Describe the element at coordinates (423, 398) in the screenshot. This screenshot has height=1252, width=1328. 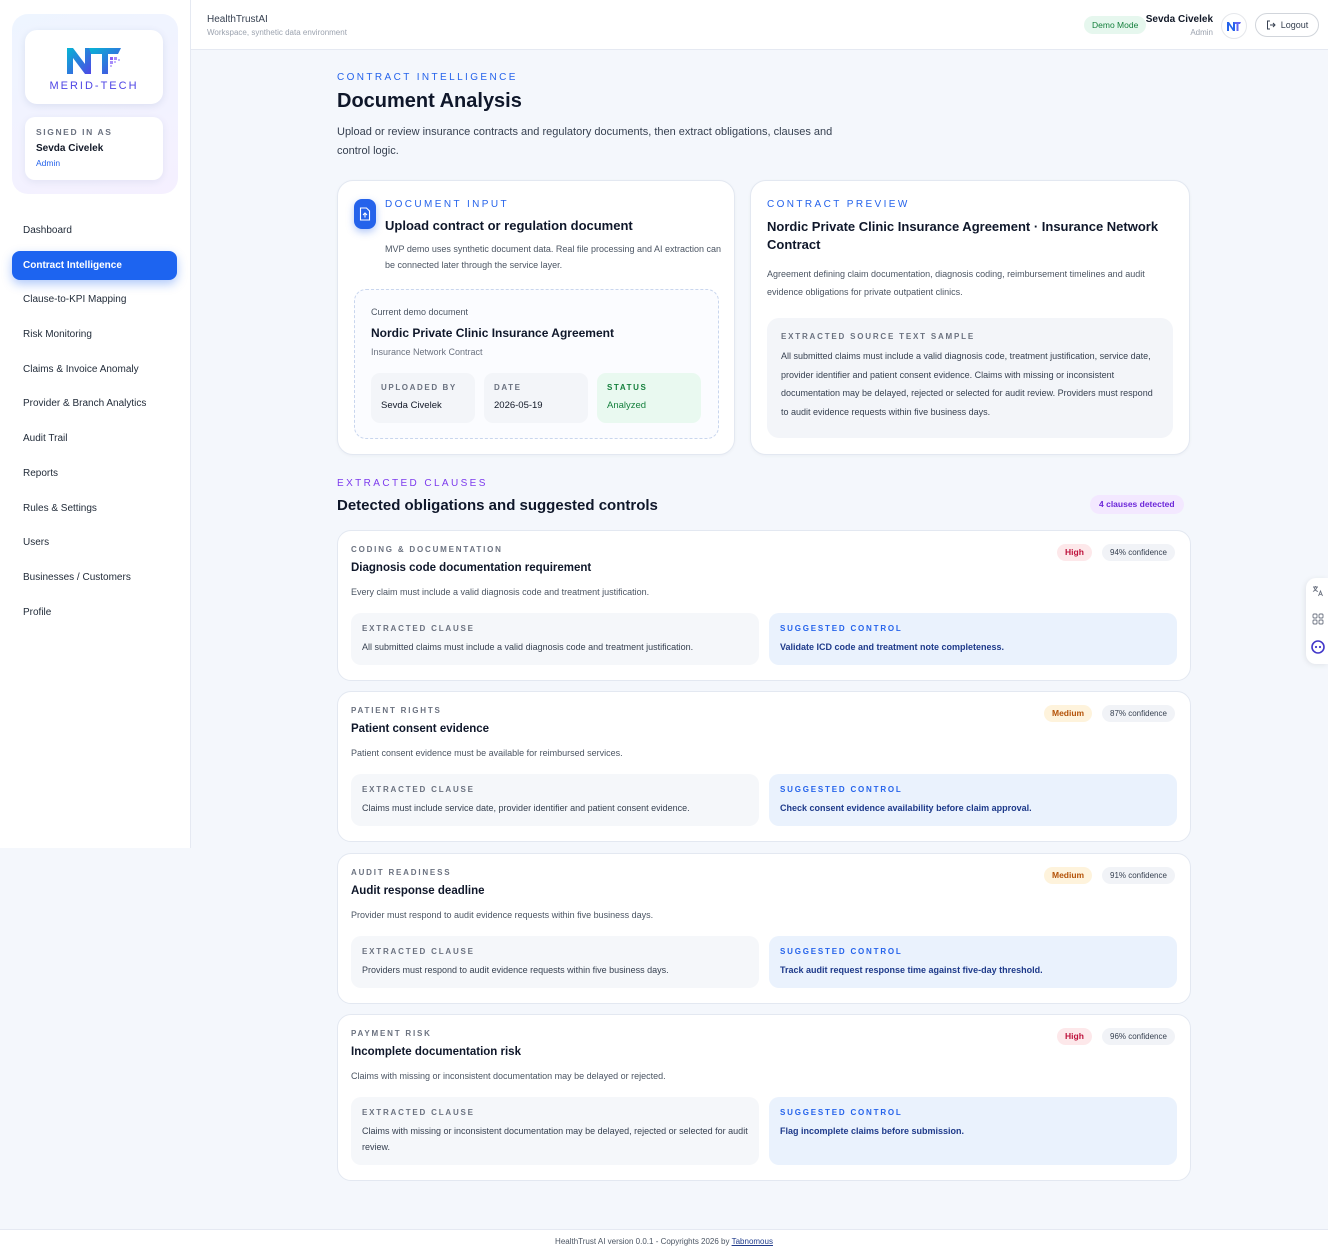
I see `uploaded-by-meta: UPLOADED BY Sevda Civelek` at that location.